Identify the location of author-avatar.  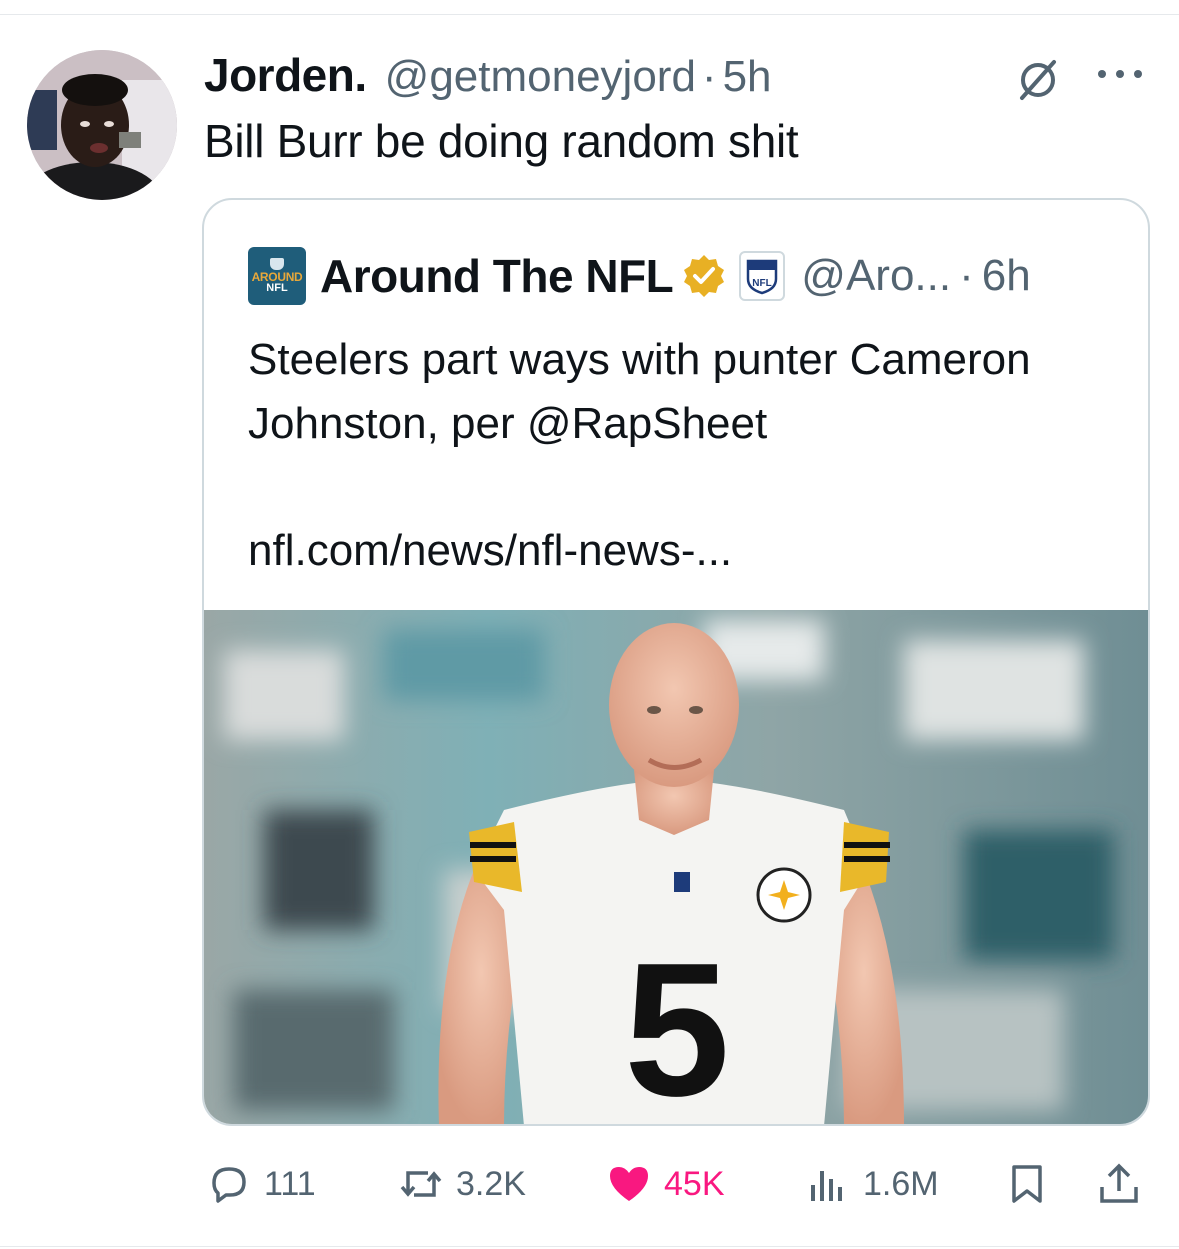
(102, 125).